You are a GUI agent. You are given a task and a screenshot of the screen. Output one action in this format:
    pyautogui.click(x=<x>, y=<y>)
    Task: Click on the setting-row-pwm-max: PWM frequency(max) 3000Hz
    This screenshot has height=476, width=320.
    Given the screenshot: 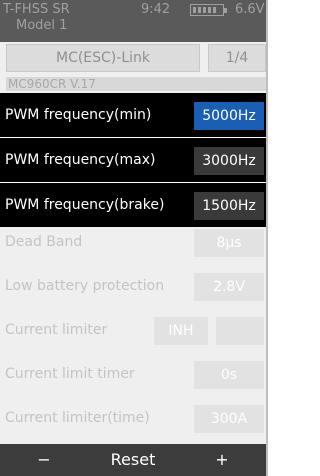 What is the action you would take?
    pyautogui.click(x=133, y=160)
    